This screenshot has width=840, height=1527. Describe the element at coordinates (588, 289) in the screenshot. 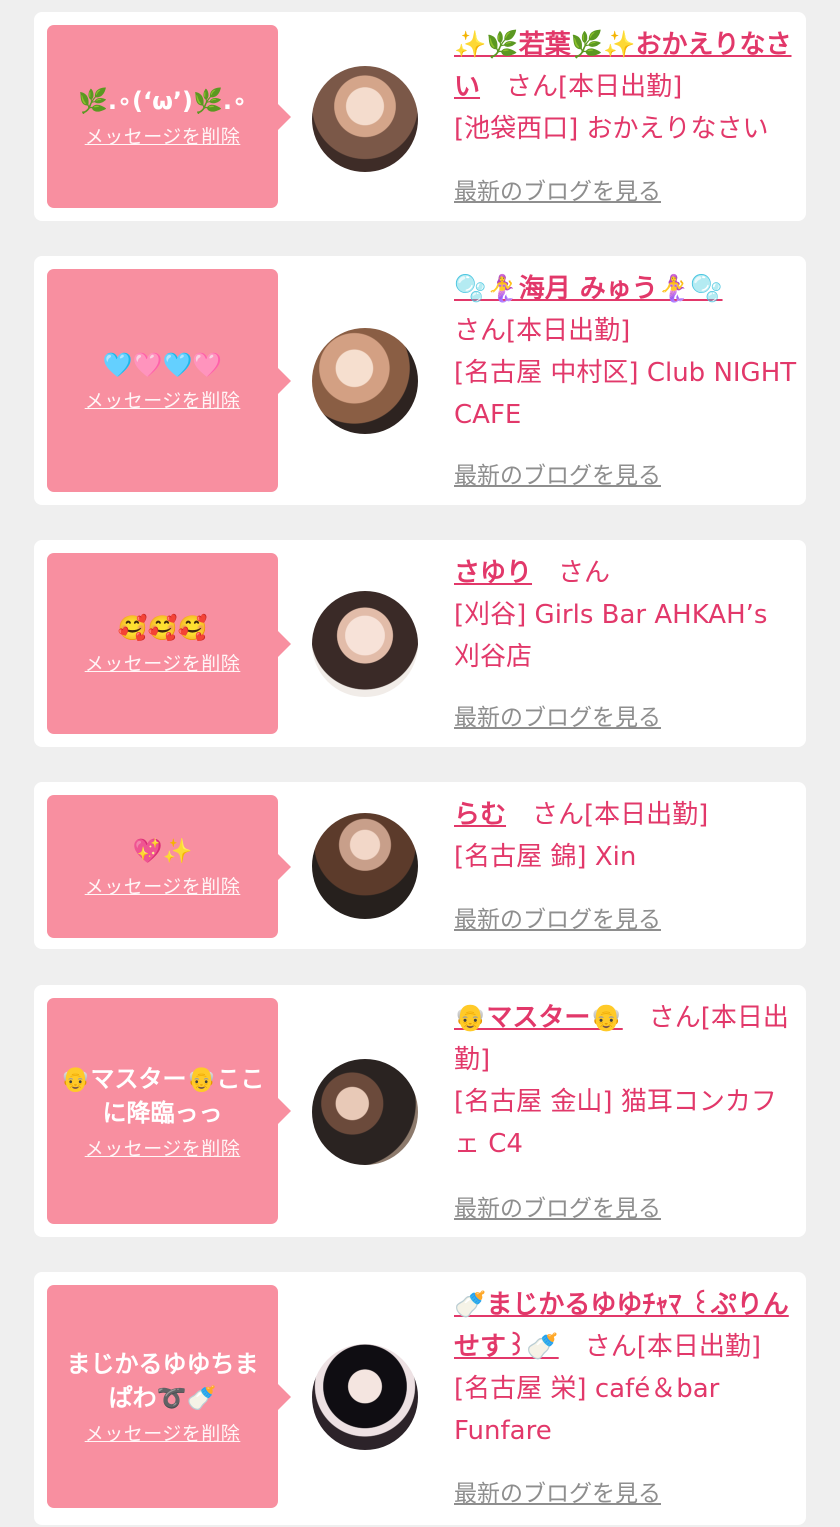

I see `profile-name-link: 🫧🧜‍♀️海月 みゅう🧜‍♀️🫧` at that location.